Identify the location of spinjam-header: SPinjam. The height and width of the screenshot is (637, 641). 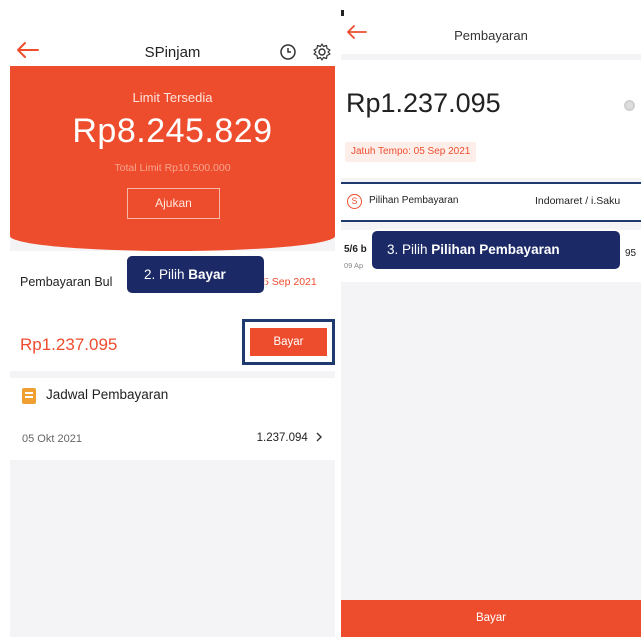
(172, 43).